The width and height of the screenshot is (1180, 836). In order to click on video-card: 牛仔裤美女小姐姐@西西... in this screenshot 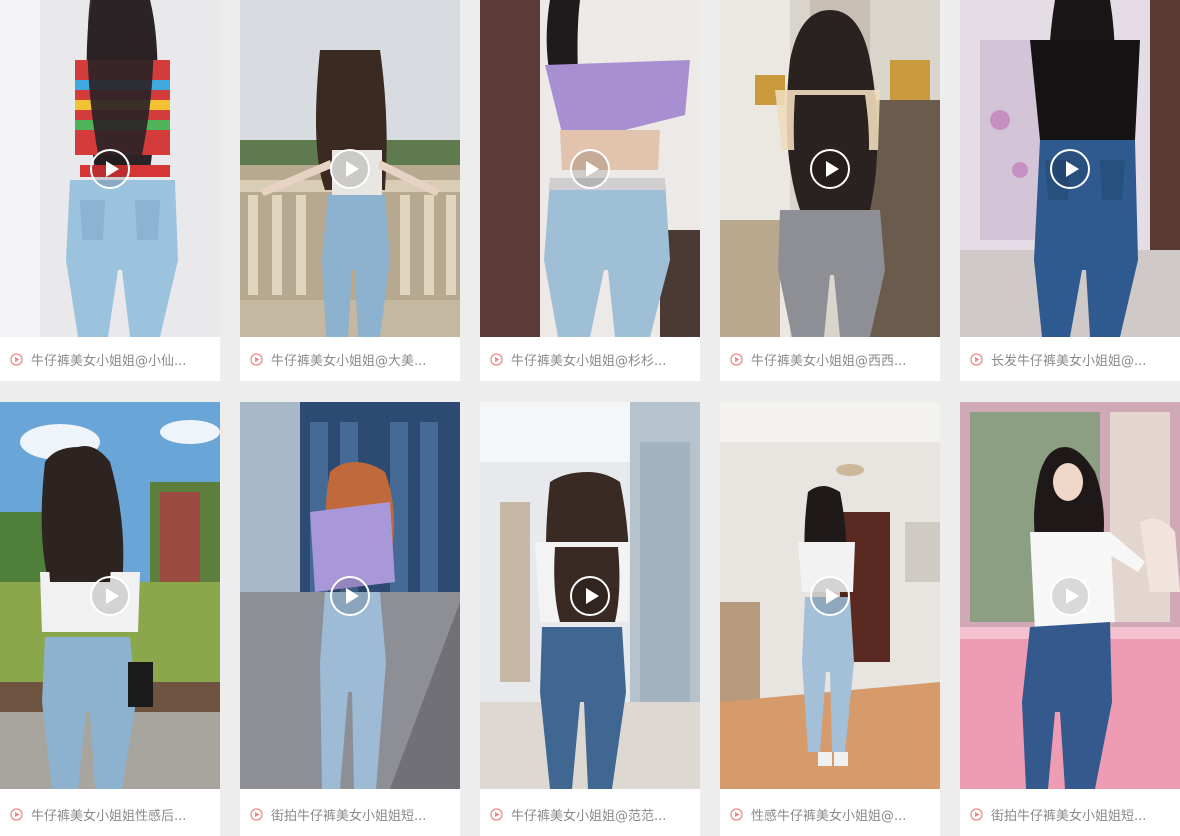, I will do `click(830, 190)`.